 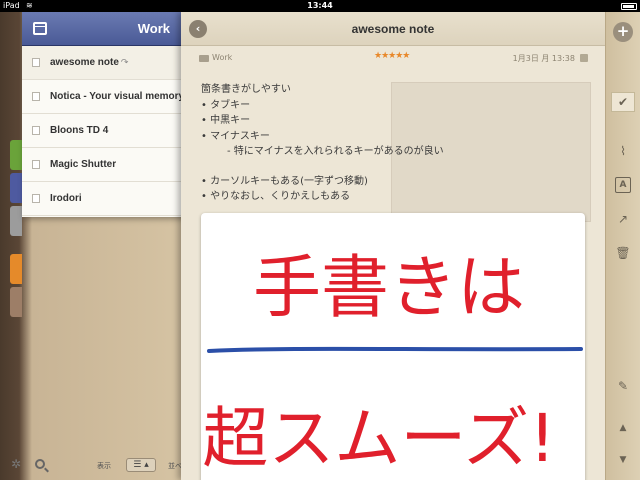 What do you see at coordinates (66, 198) in the screenshot?
I see `list-item-label: Irodori` at bounding box center [66, 198].